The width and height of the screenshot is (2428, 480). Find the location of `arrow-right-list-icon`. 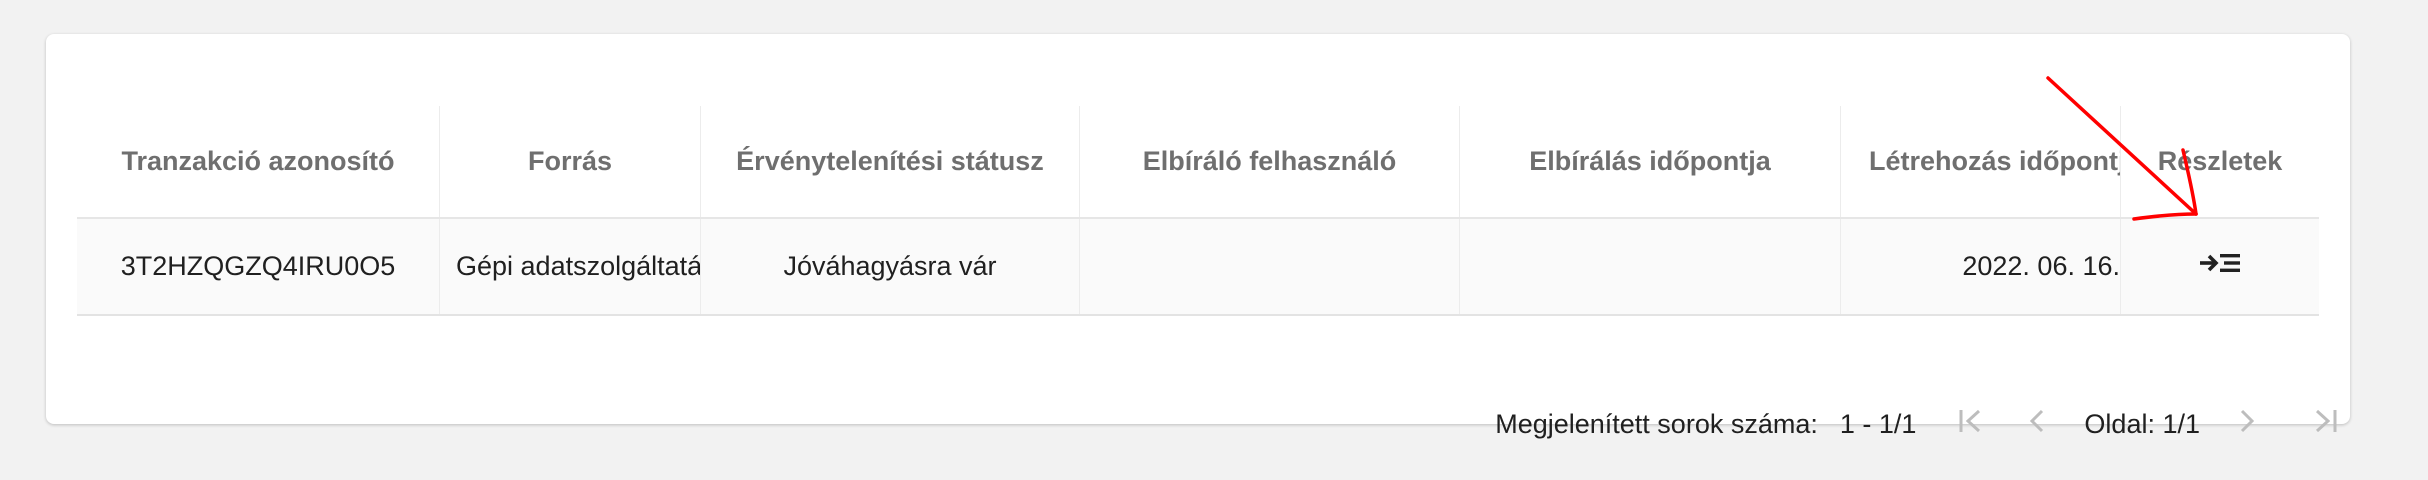

arrow-right-list-icon is located at coordinates (2220, 266).